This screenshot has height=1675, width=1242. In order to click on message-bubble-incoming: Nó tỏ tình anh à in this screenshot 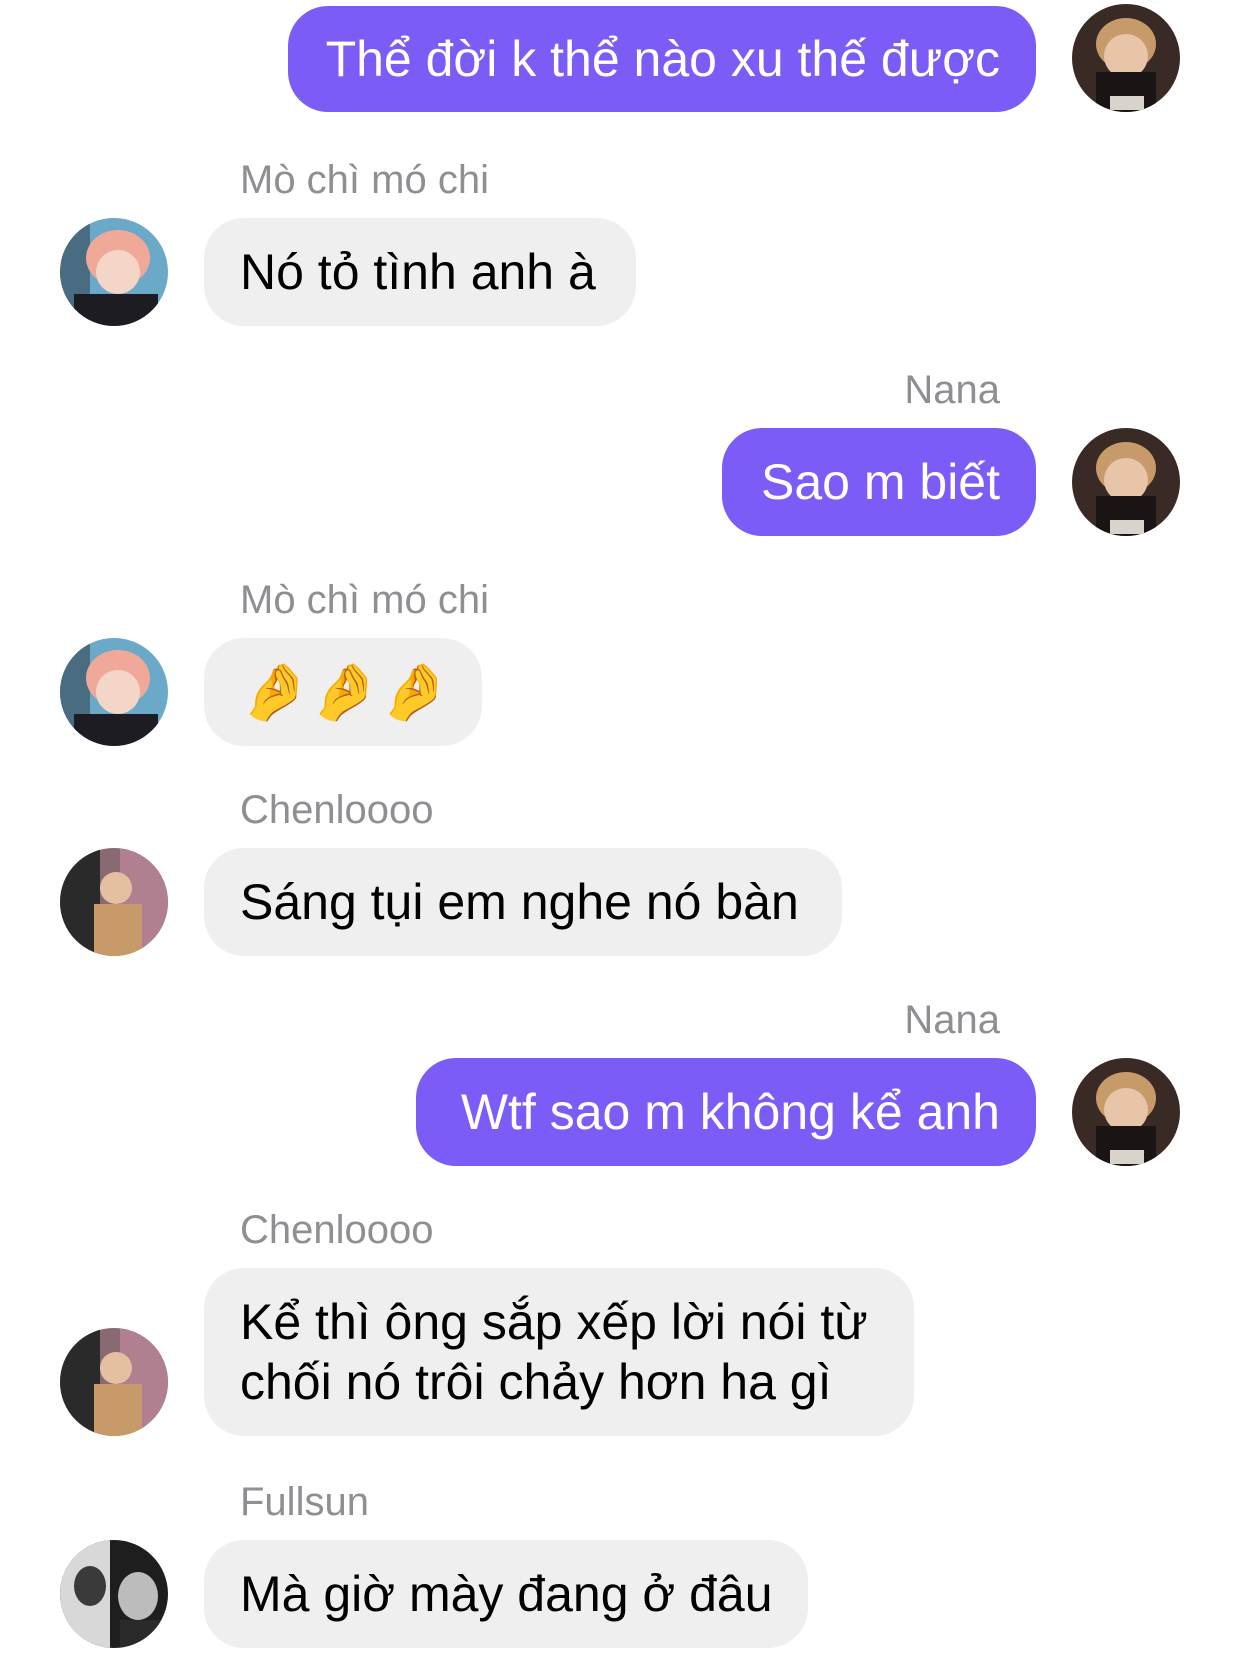, I will do `click(420, 272)`.